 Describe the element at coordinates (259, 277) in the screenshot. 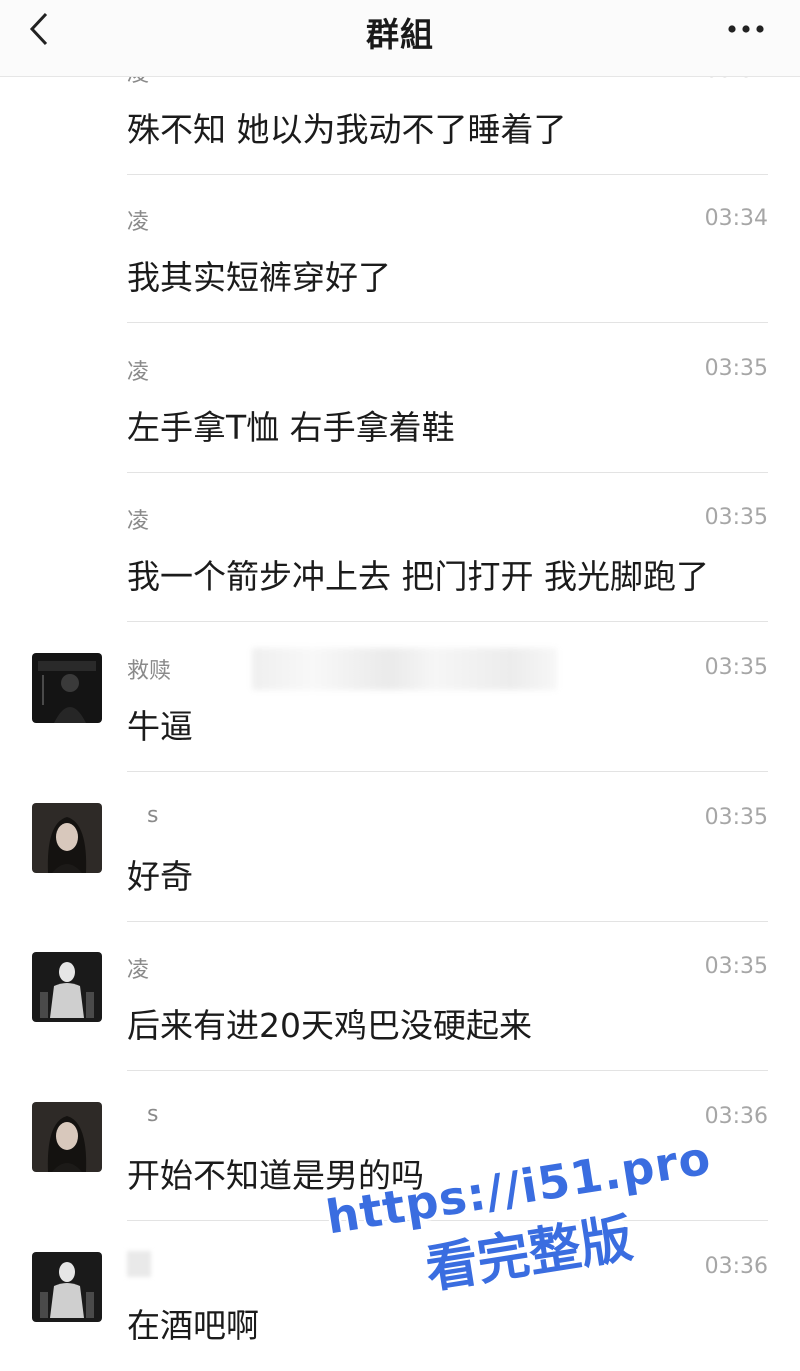

I see `message-text: 我其实短裤穿好了` at that location.